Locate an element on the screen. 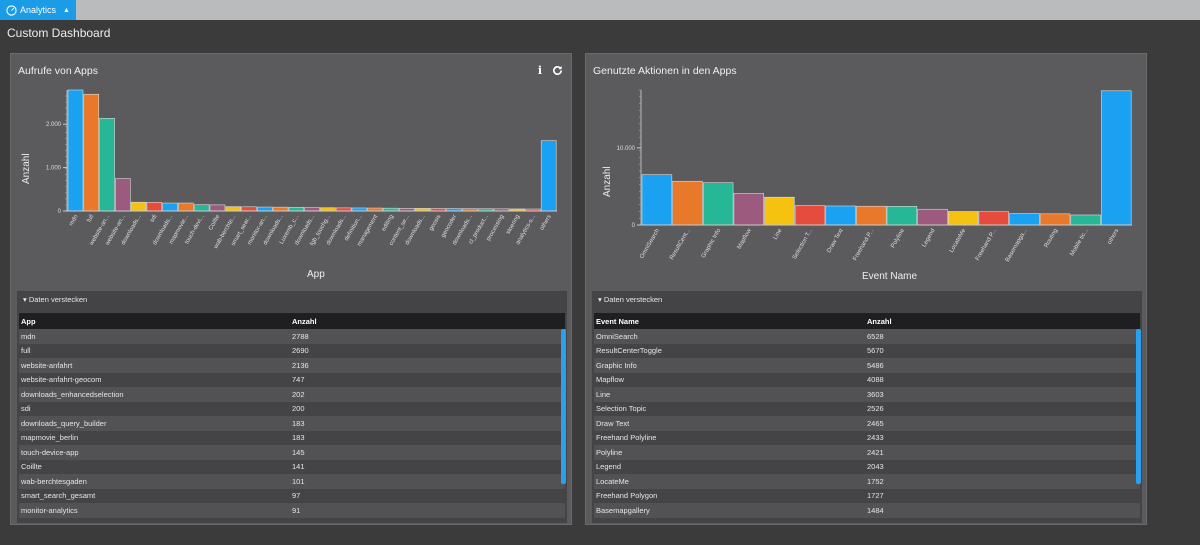 This screenshot has width=1200, height=545. cell-name: Line is located at coordinates (603, 394).